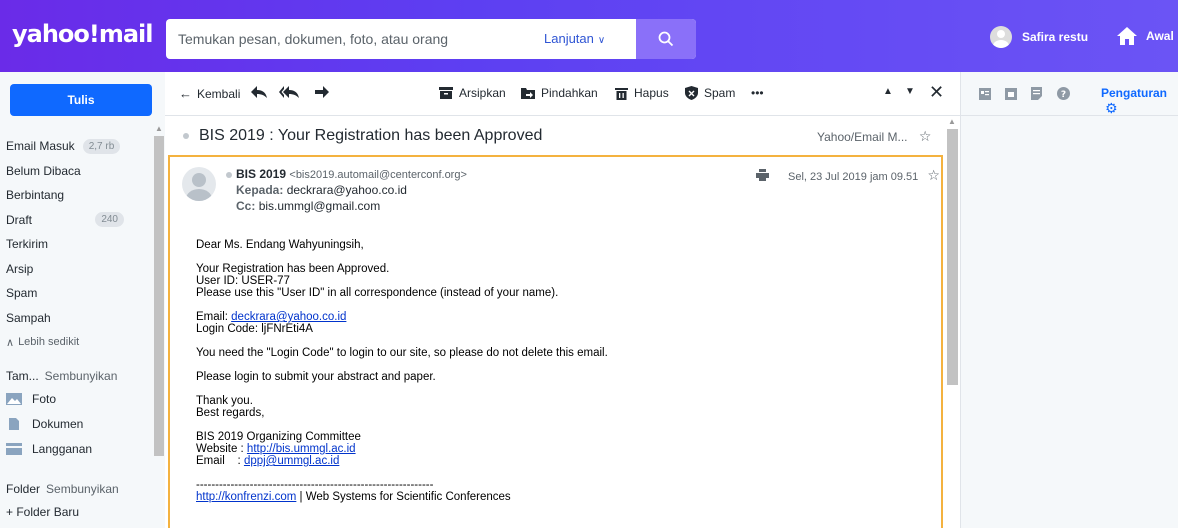 The width and height of the screenshot is (1178, 528). I want to click on recipient-line: Kepada: deckrara@yahoo.co.id, so click(321, 190).